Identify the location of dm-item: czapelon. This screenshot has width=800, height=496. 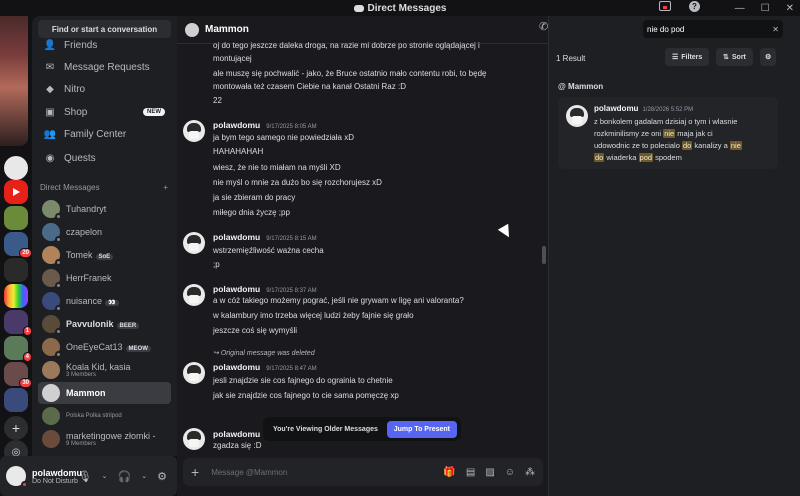
(104, 232).